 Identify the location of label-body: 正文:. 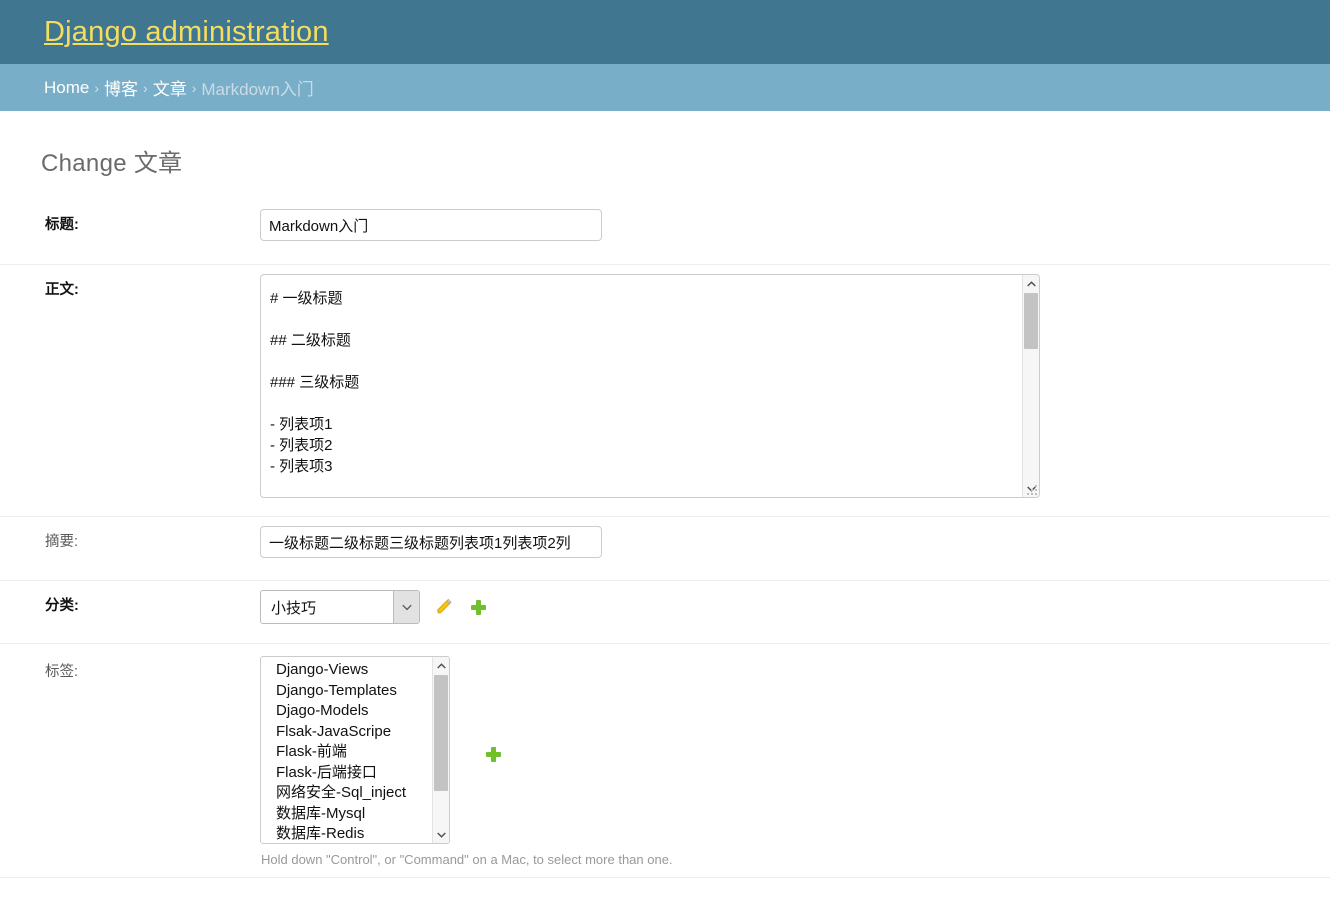
(62, 290).